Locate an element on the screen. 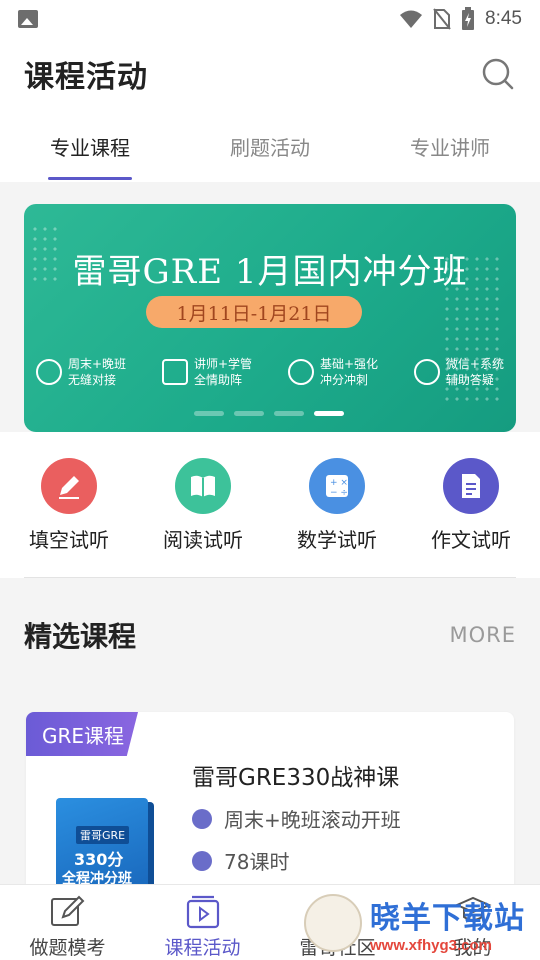  banner-feature: 周末+晚班 无缝对接 is located at coordinates (81, 372).